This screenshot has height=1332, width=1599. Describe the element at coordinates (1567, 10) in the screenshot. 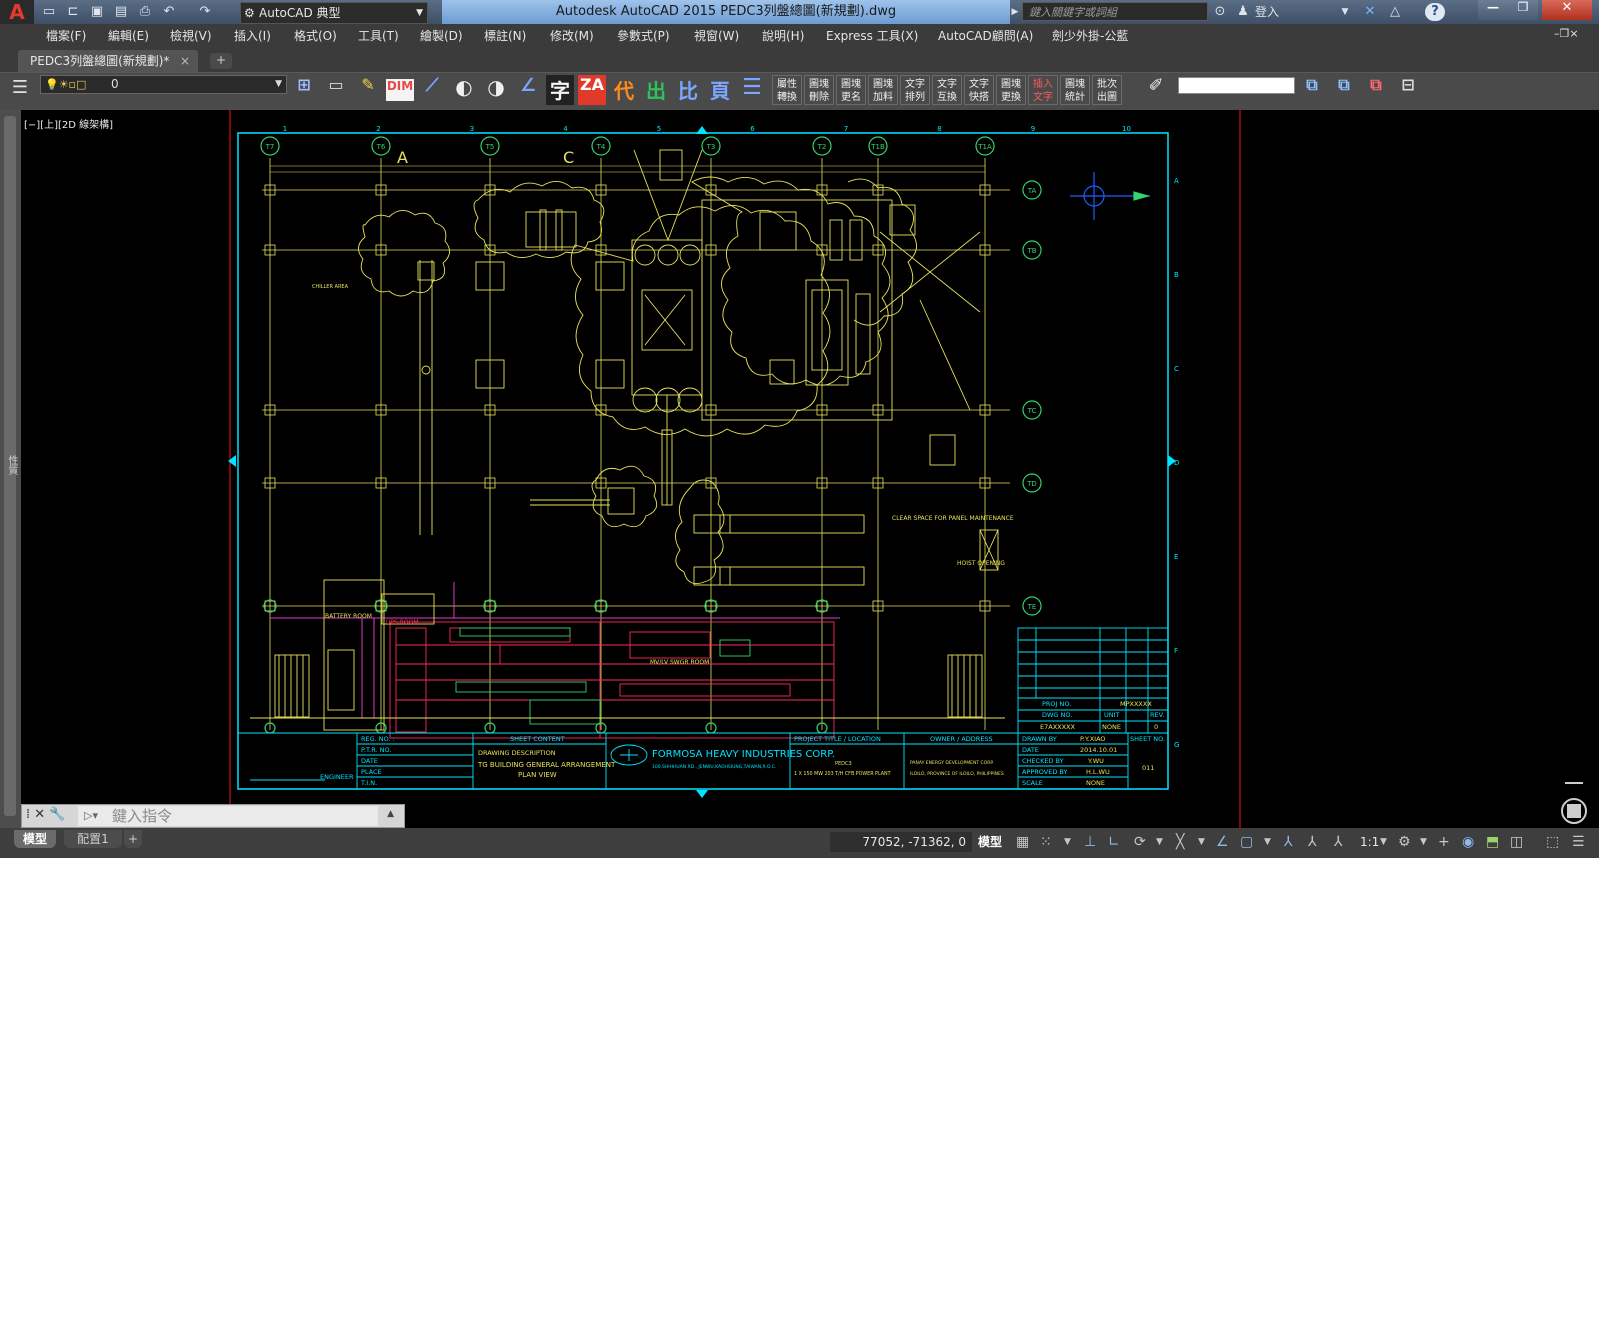

I see `close-button: ✕` at that location.